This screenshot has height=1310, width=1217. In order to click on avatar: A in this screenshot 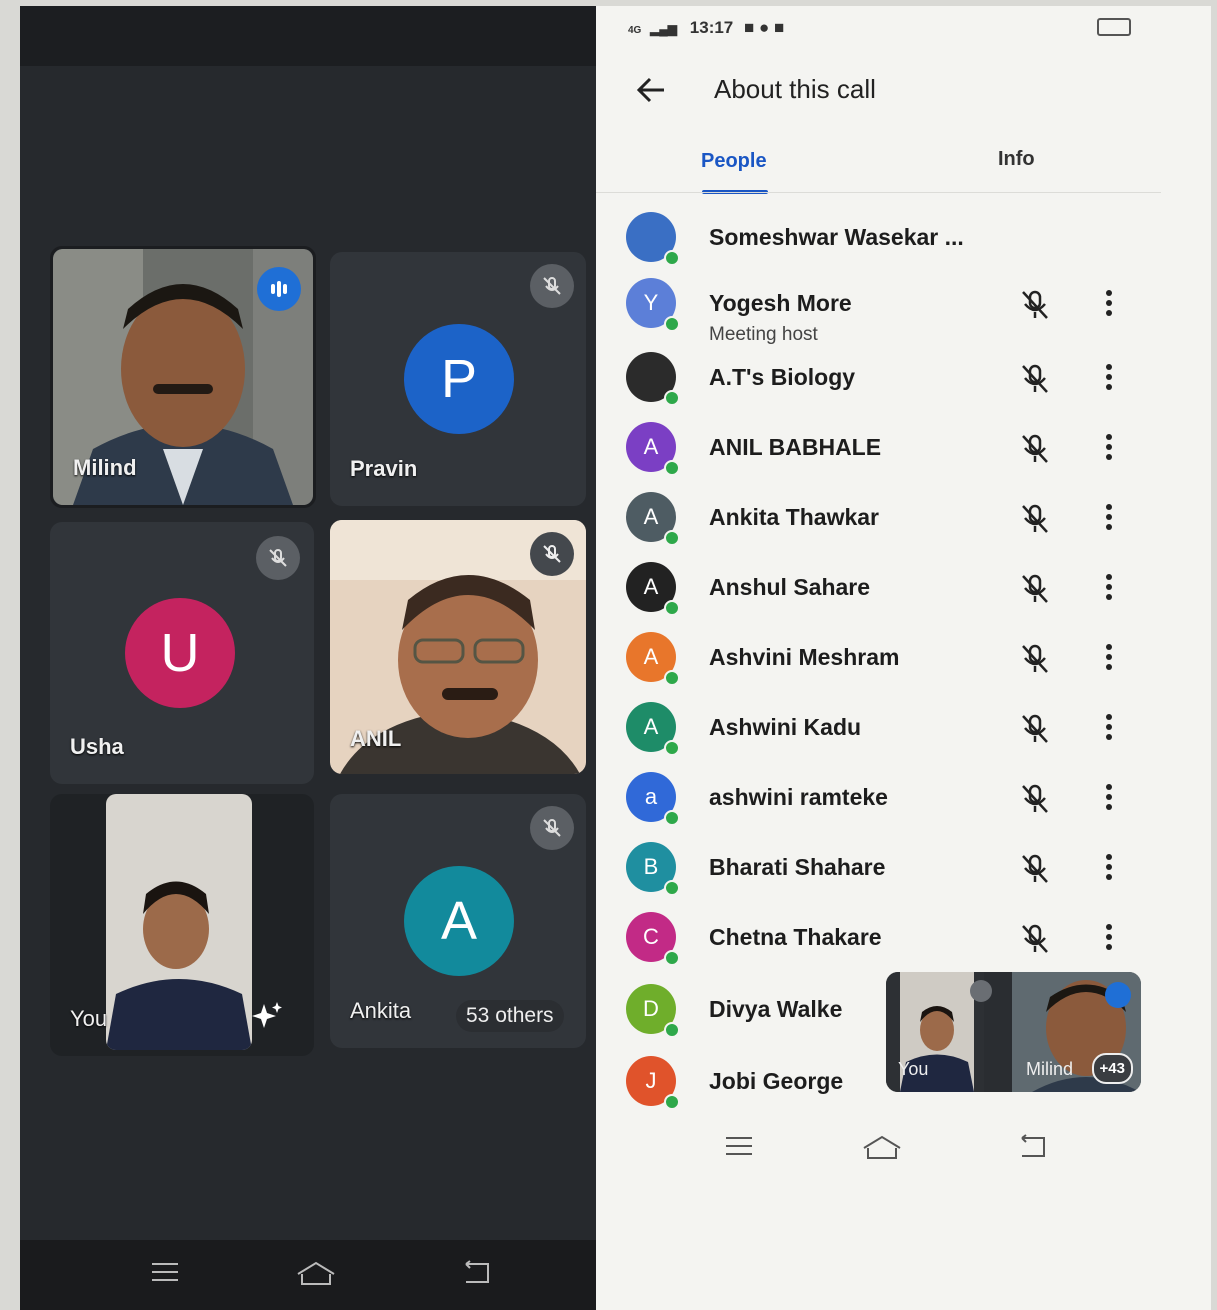, I will do `click(459, 921)`.